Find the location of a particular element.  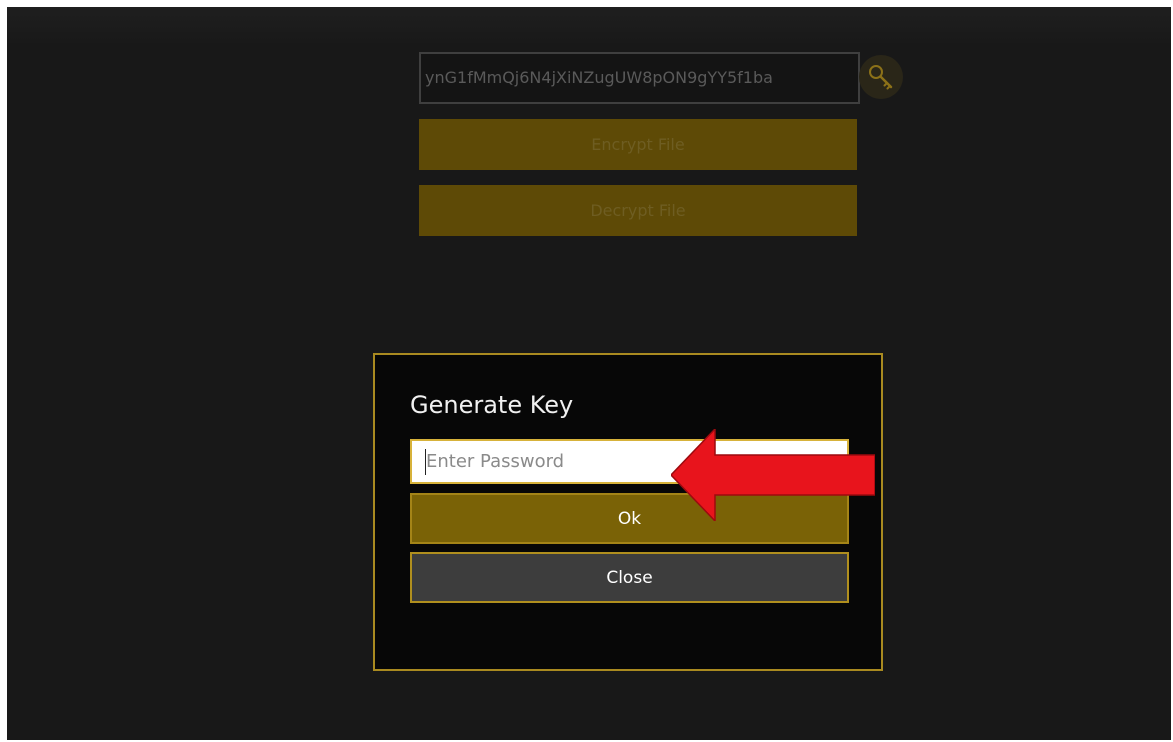

key-field: ynG1fMmQj6N4jXiNZugUW8pON9gYY5f1ba is located at coordinates (639, 78).